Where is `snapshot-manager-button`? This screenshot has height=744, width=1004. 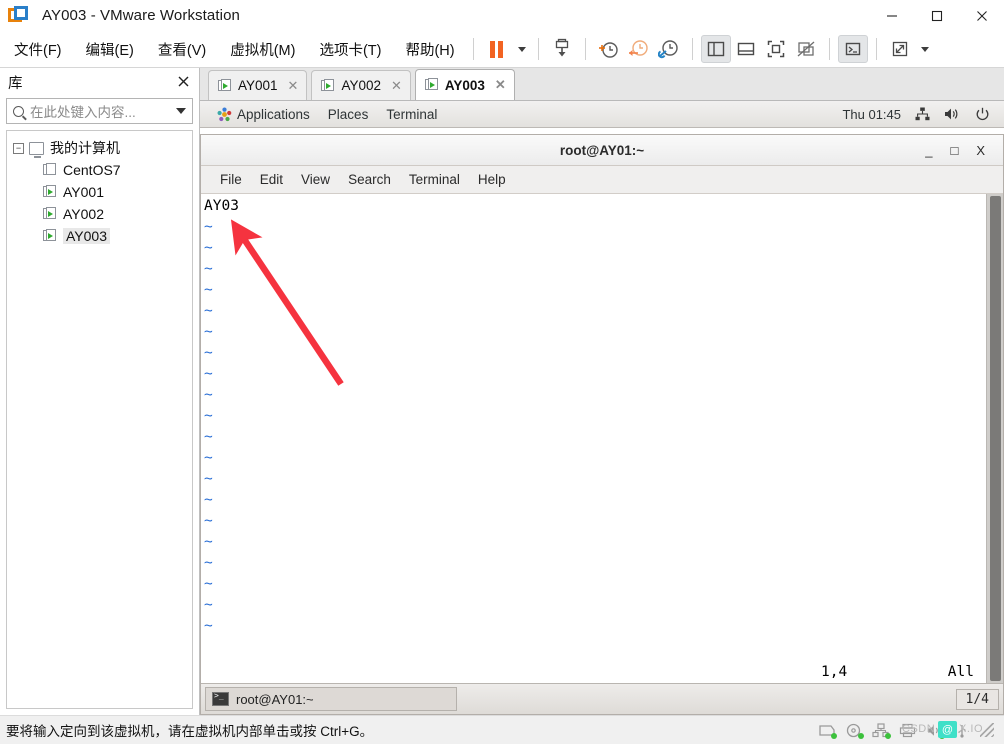 snapshot-manager-button is located at coordinates (609, 49).